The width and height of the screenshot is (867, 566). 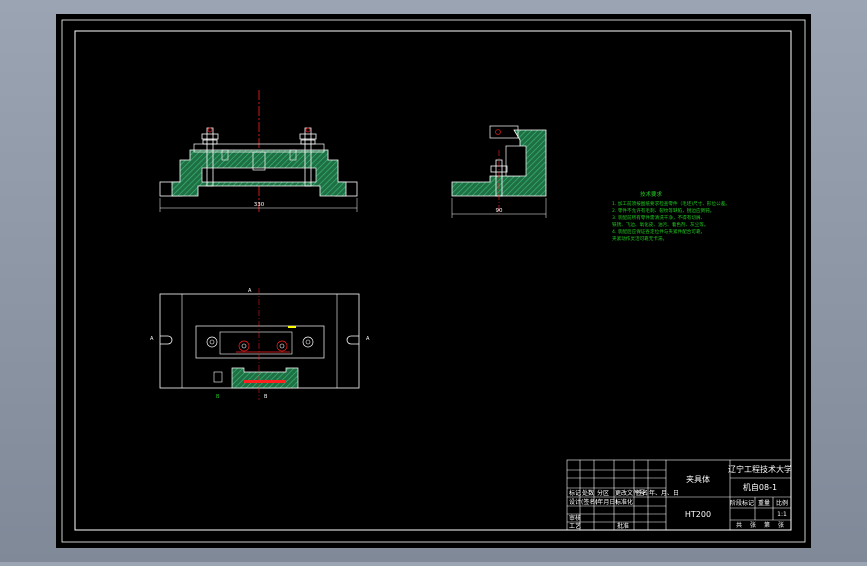 What do you see at coordinates (266, 397) in the screenshot?
I see `section-mark-bottom-right: B` at bounding box center [266, 397].